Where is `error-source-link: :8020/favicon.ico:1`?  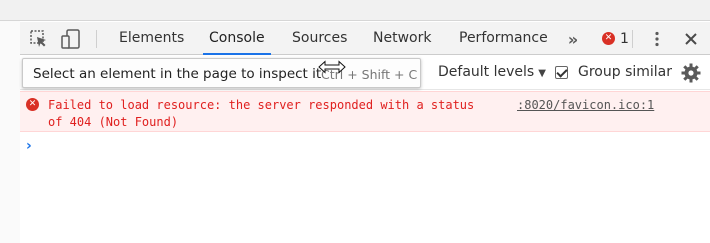 error-source-link: :8020/favicon.ico:1 is located at coordinates (585, 105).